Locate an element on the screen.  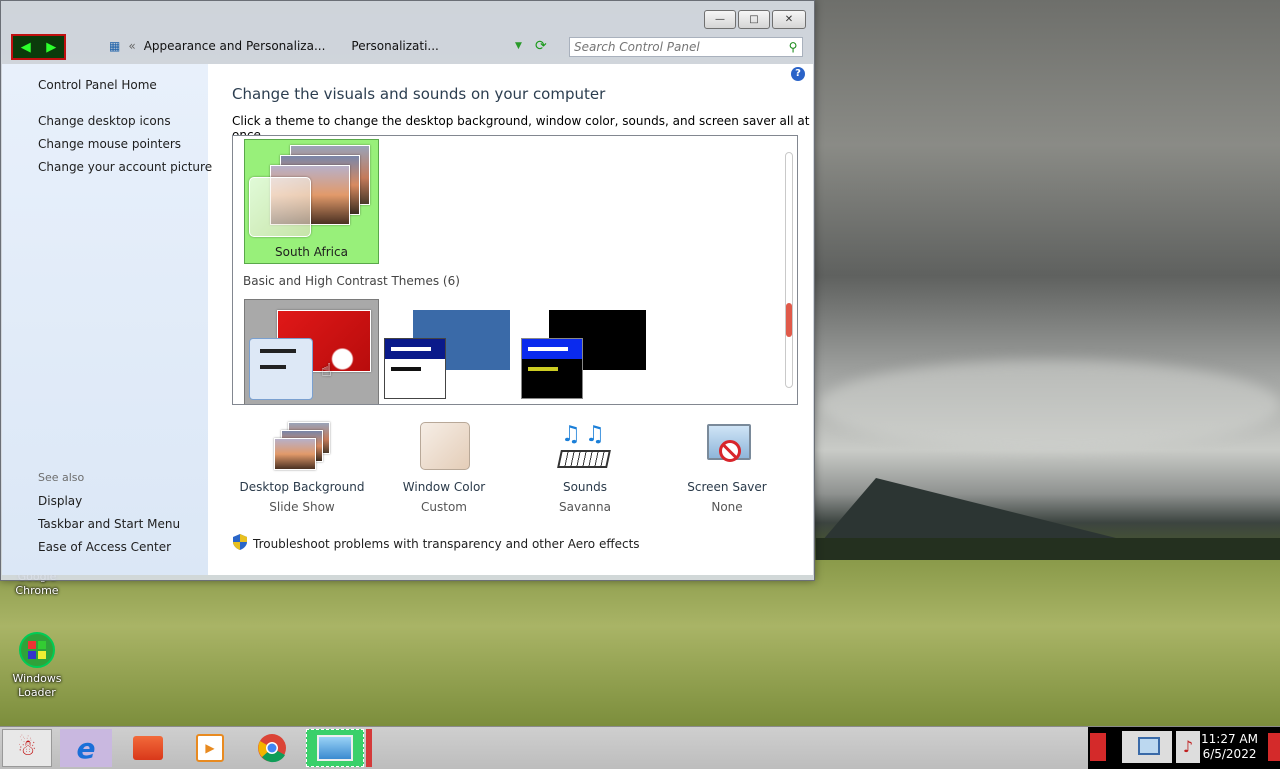
mouse-cursor-icon: ☝ is located at coordinates (326, 370).